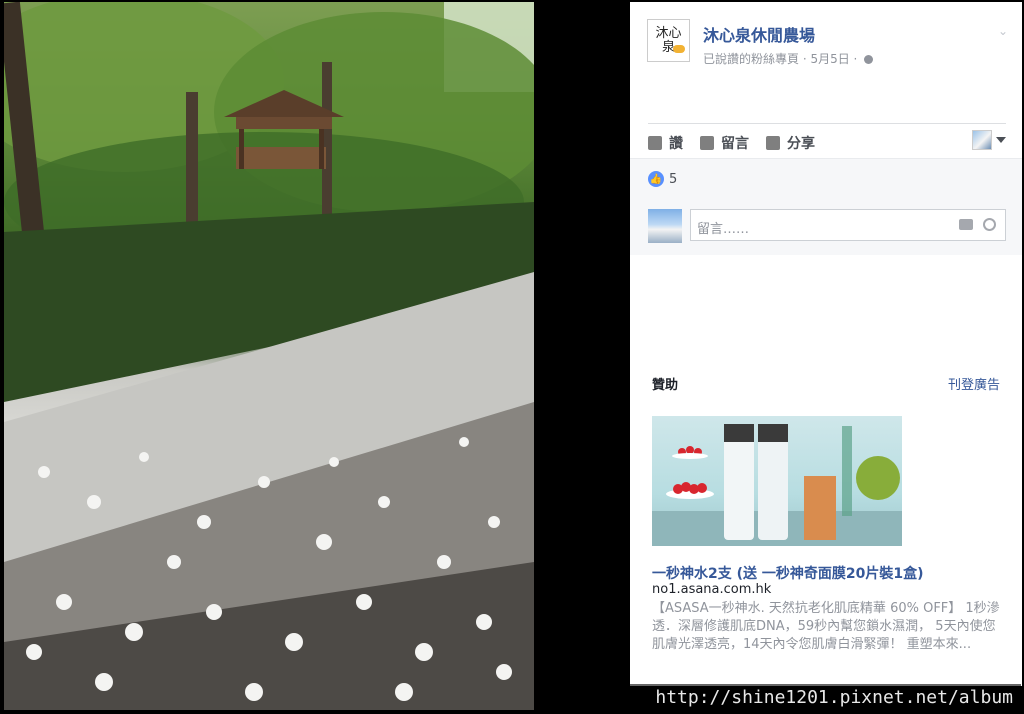 This screenshot has width=1024, height=714. What do you see at coordinates (773, 143) in the screenshot?
I see `share-arrow-icon` at bounding box center [773, 143].